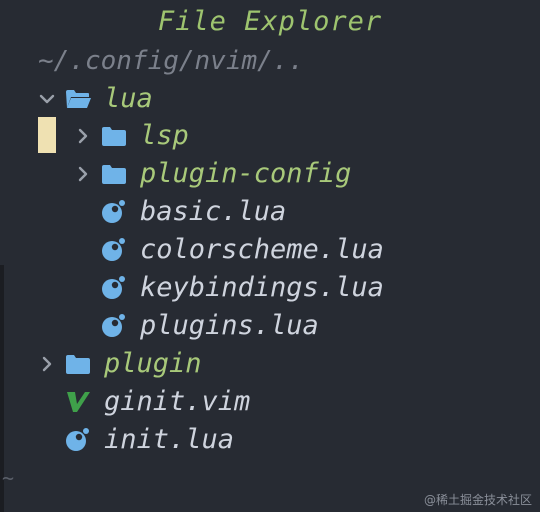 The width and height of the screenshot is (540, 512). I want to click on tree-item-lua: lua, so click(91, 99).